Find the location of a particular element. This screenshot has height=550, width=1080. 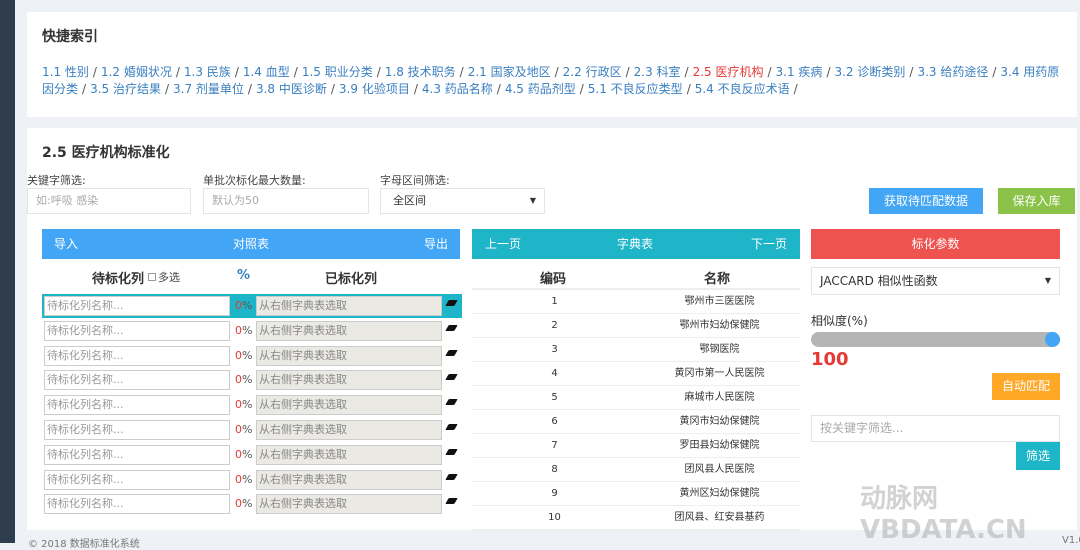

quick-index-link: 2.5 医疗机构 is located at coordinates (728, 72).